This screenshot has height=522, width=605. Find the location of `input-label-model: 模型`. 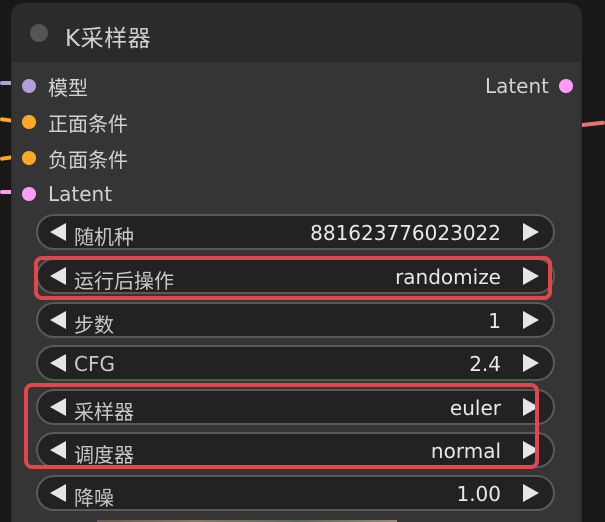

input-label-model: 模型 is located at coordinates (68, 87).